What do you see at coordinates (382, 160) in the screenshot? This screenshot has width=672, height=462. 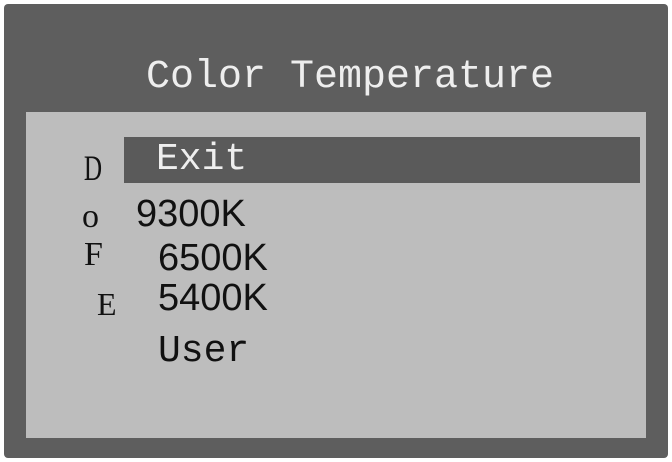 I see `menu-item-exit: Exit` at bounding box center [382, 160].